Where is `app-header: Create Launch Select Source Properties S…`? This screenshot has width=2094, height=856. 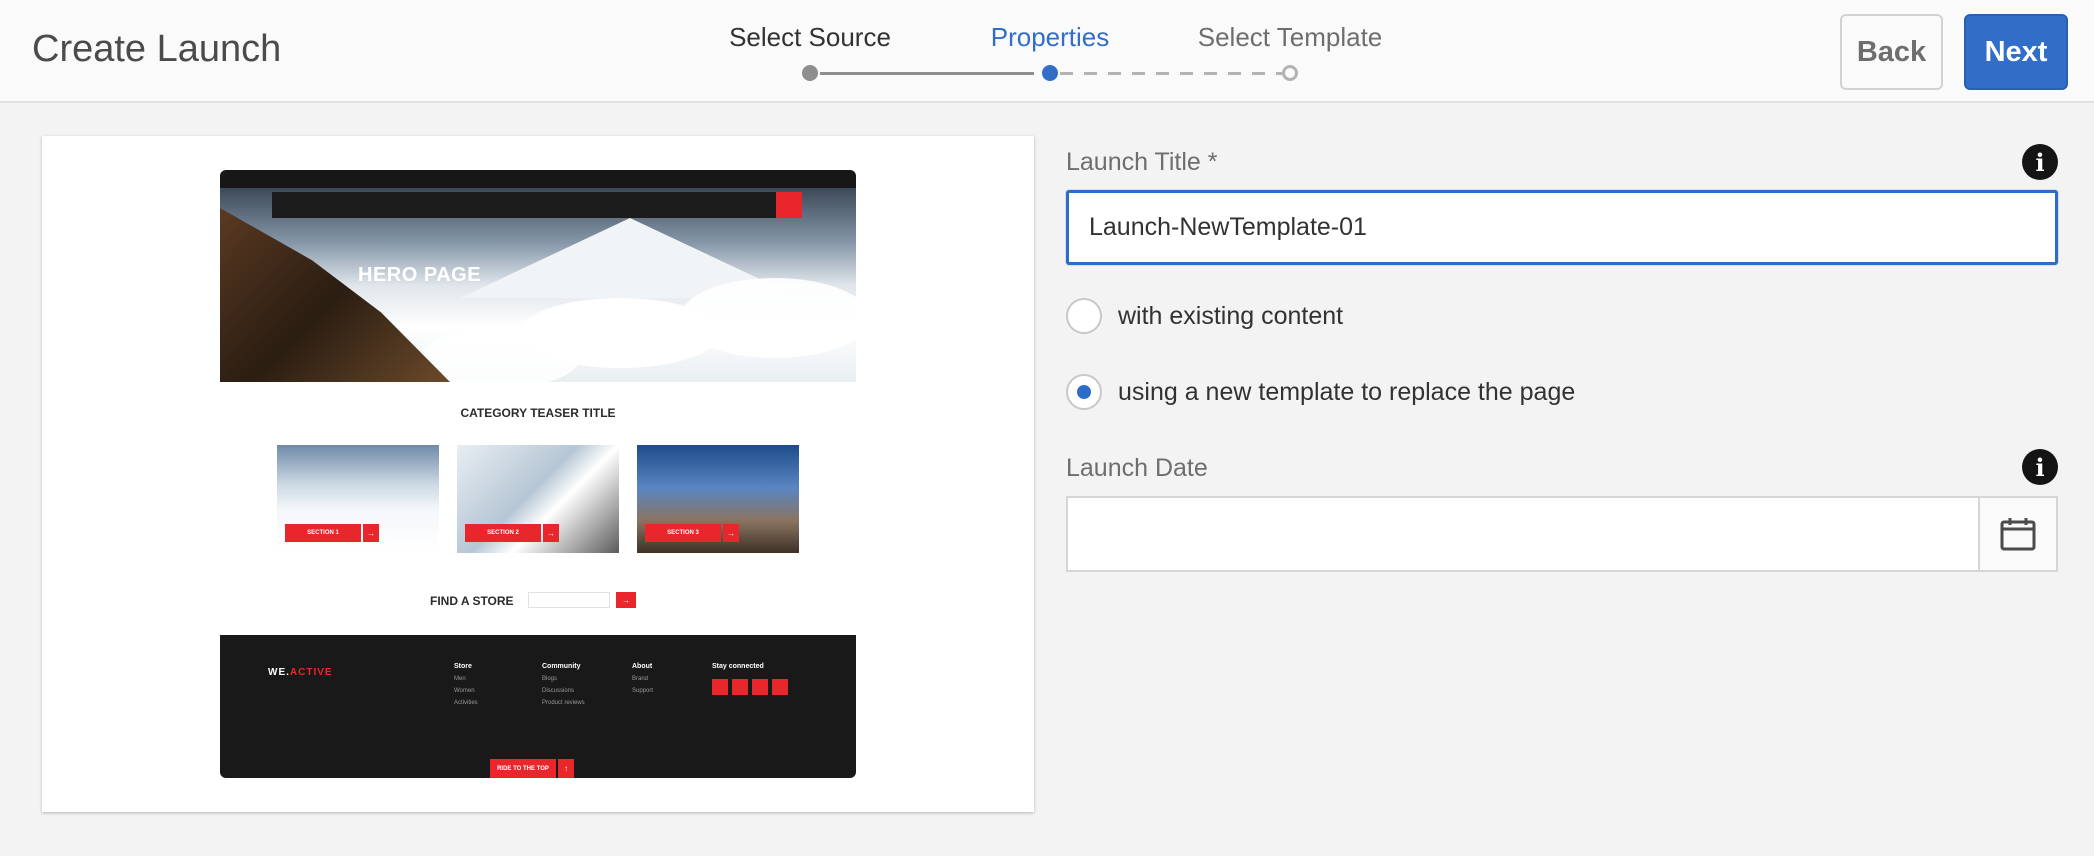
app-header: Create Launch Select Source Properties S… is located at coordinates (1047, 51).